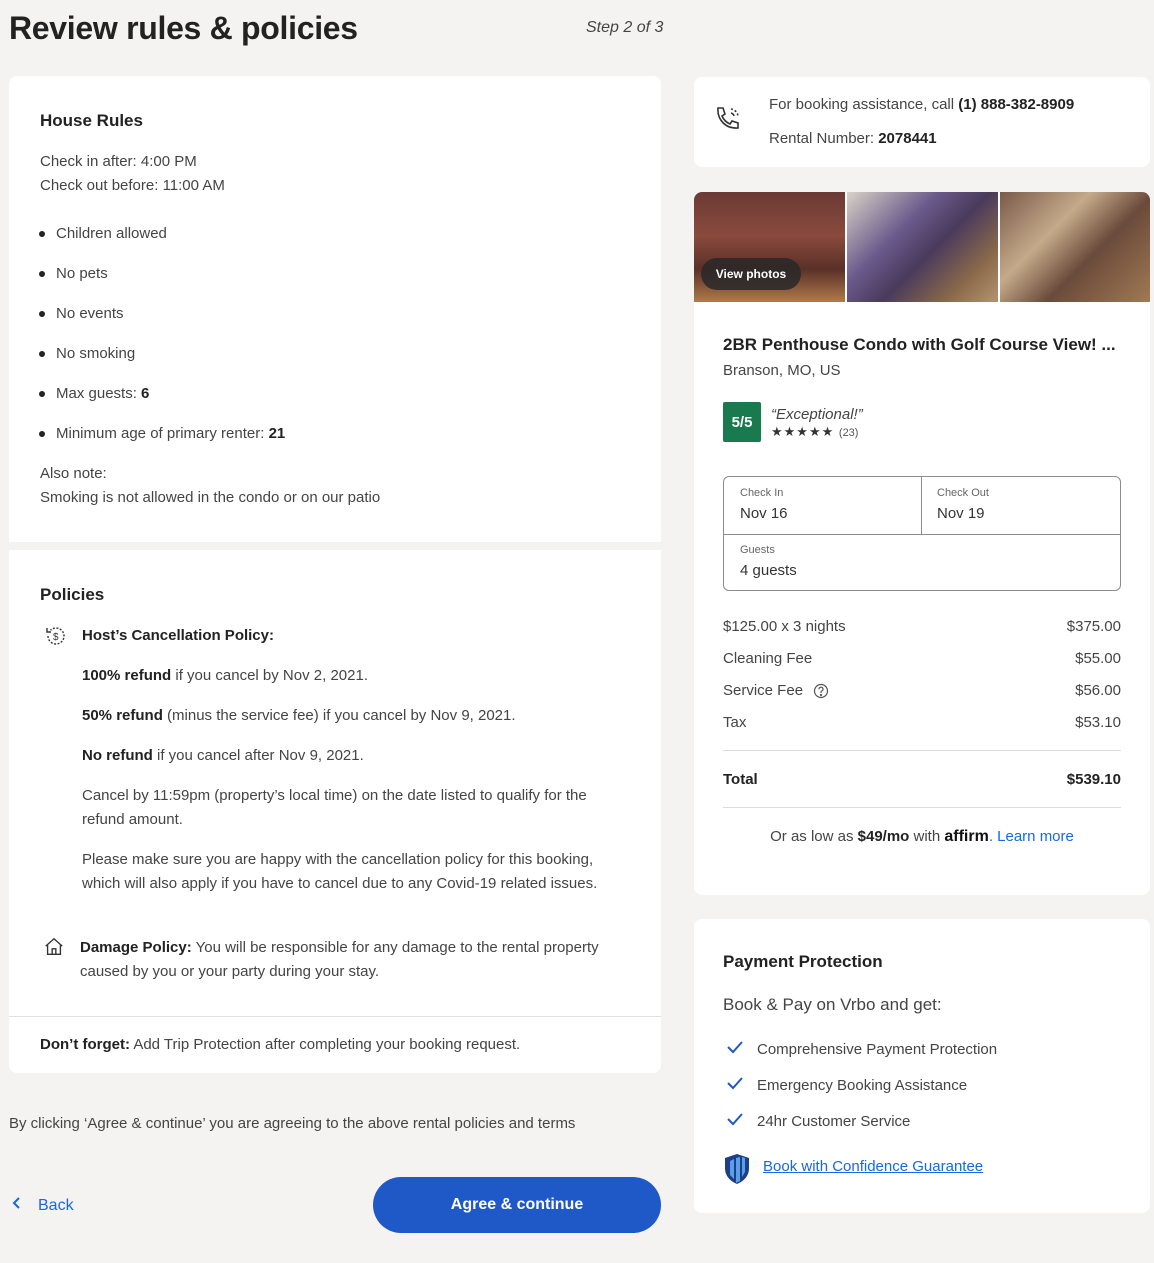  I want to click on rental-number-line: Rental Number: 2078441, so click(853, 139).